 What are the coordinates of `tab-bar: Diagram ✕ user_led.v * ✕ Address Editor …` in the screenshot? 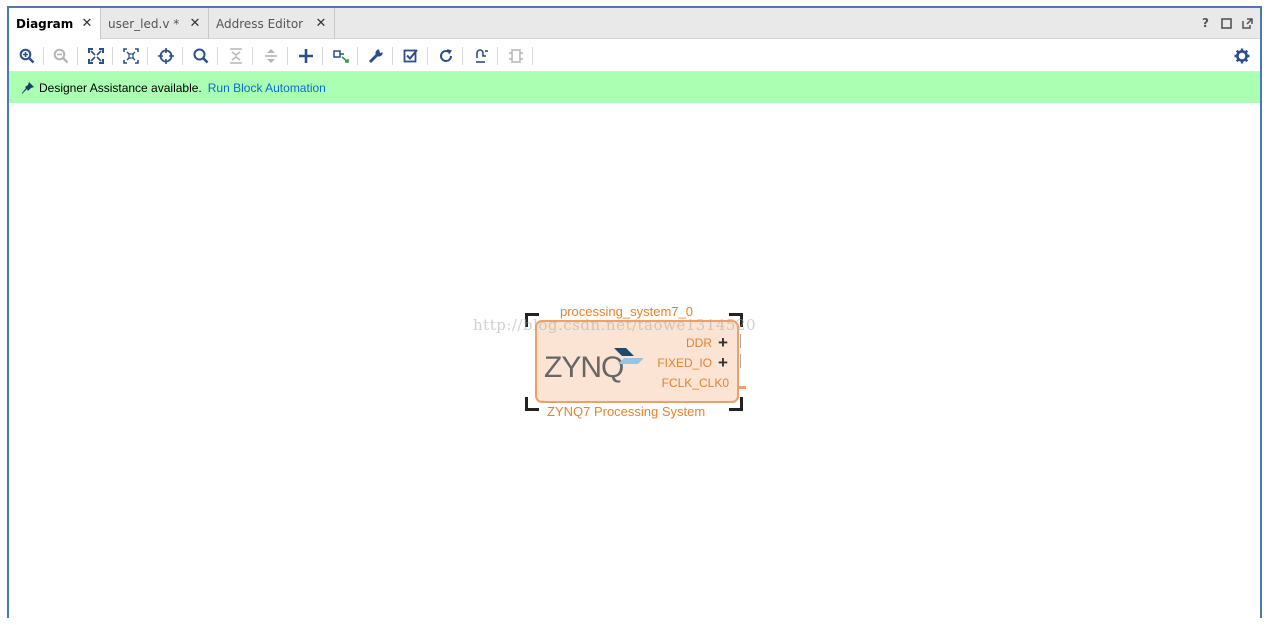 It's located at (634, 24).